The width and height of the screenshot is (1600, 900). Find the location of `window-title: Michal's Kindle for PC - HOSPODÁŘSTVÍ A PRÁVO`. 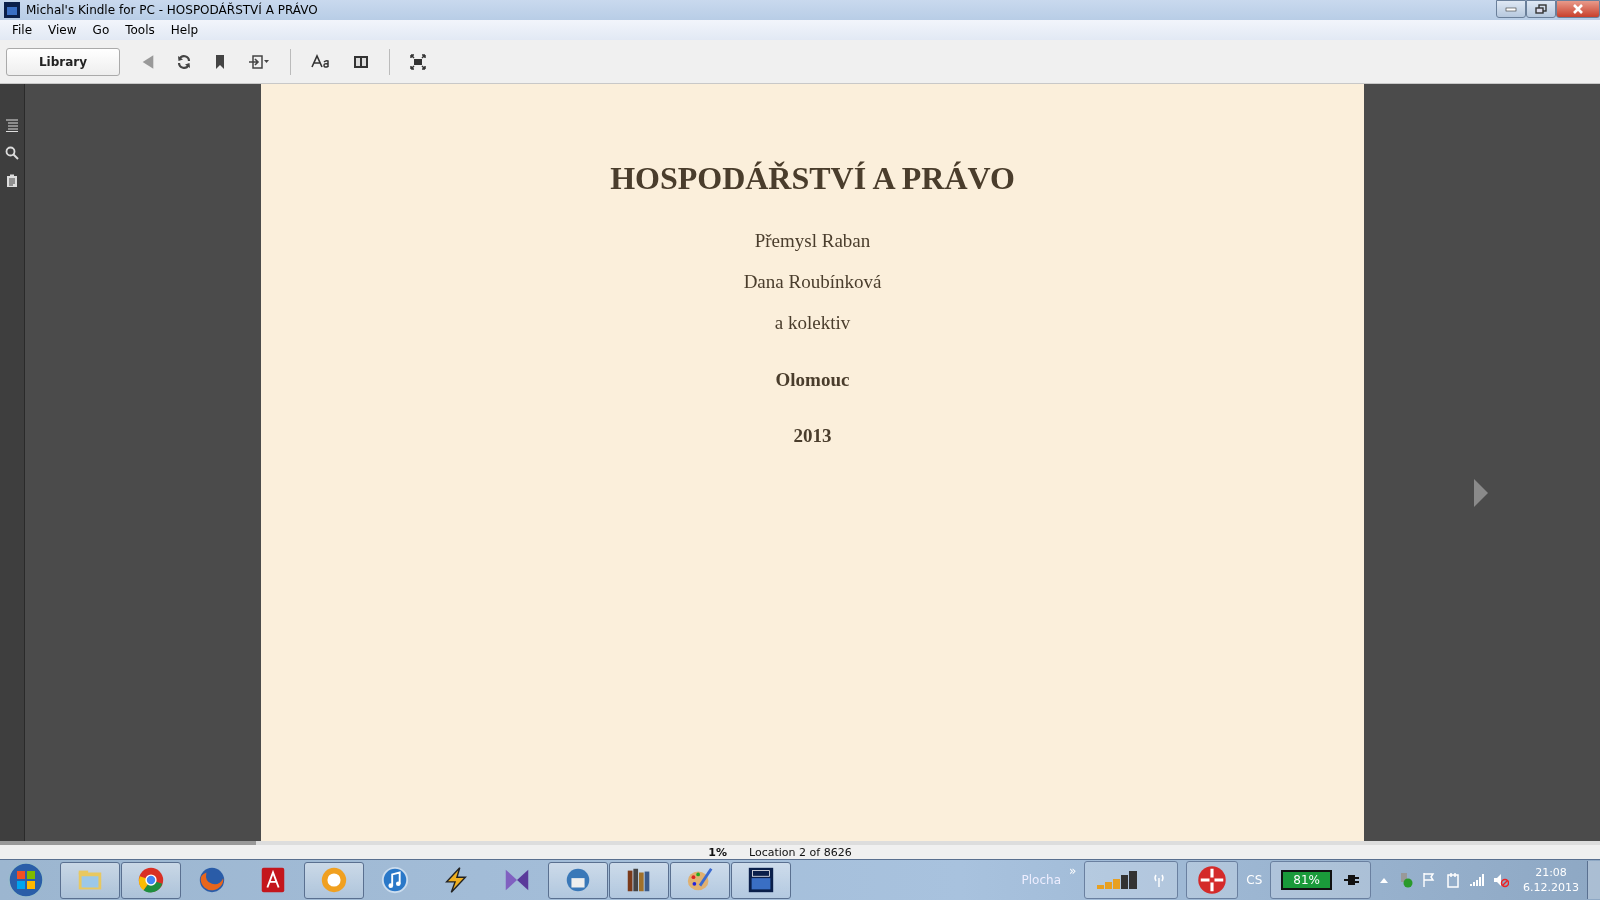

window-title: Michal's Kindle for PC - HOSPODÁŘSTVÍ A PRÁVO is located at coordinates (172, 10).